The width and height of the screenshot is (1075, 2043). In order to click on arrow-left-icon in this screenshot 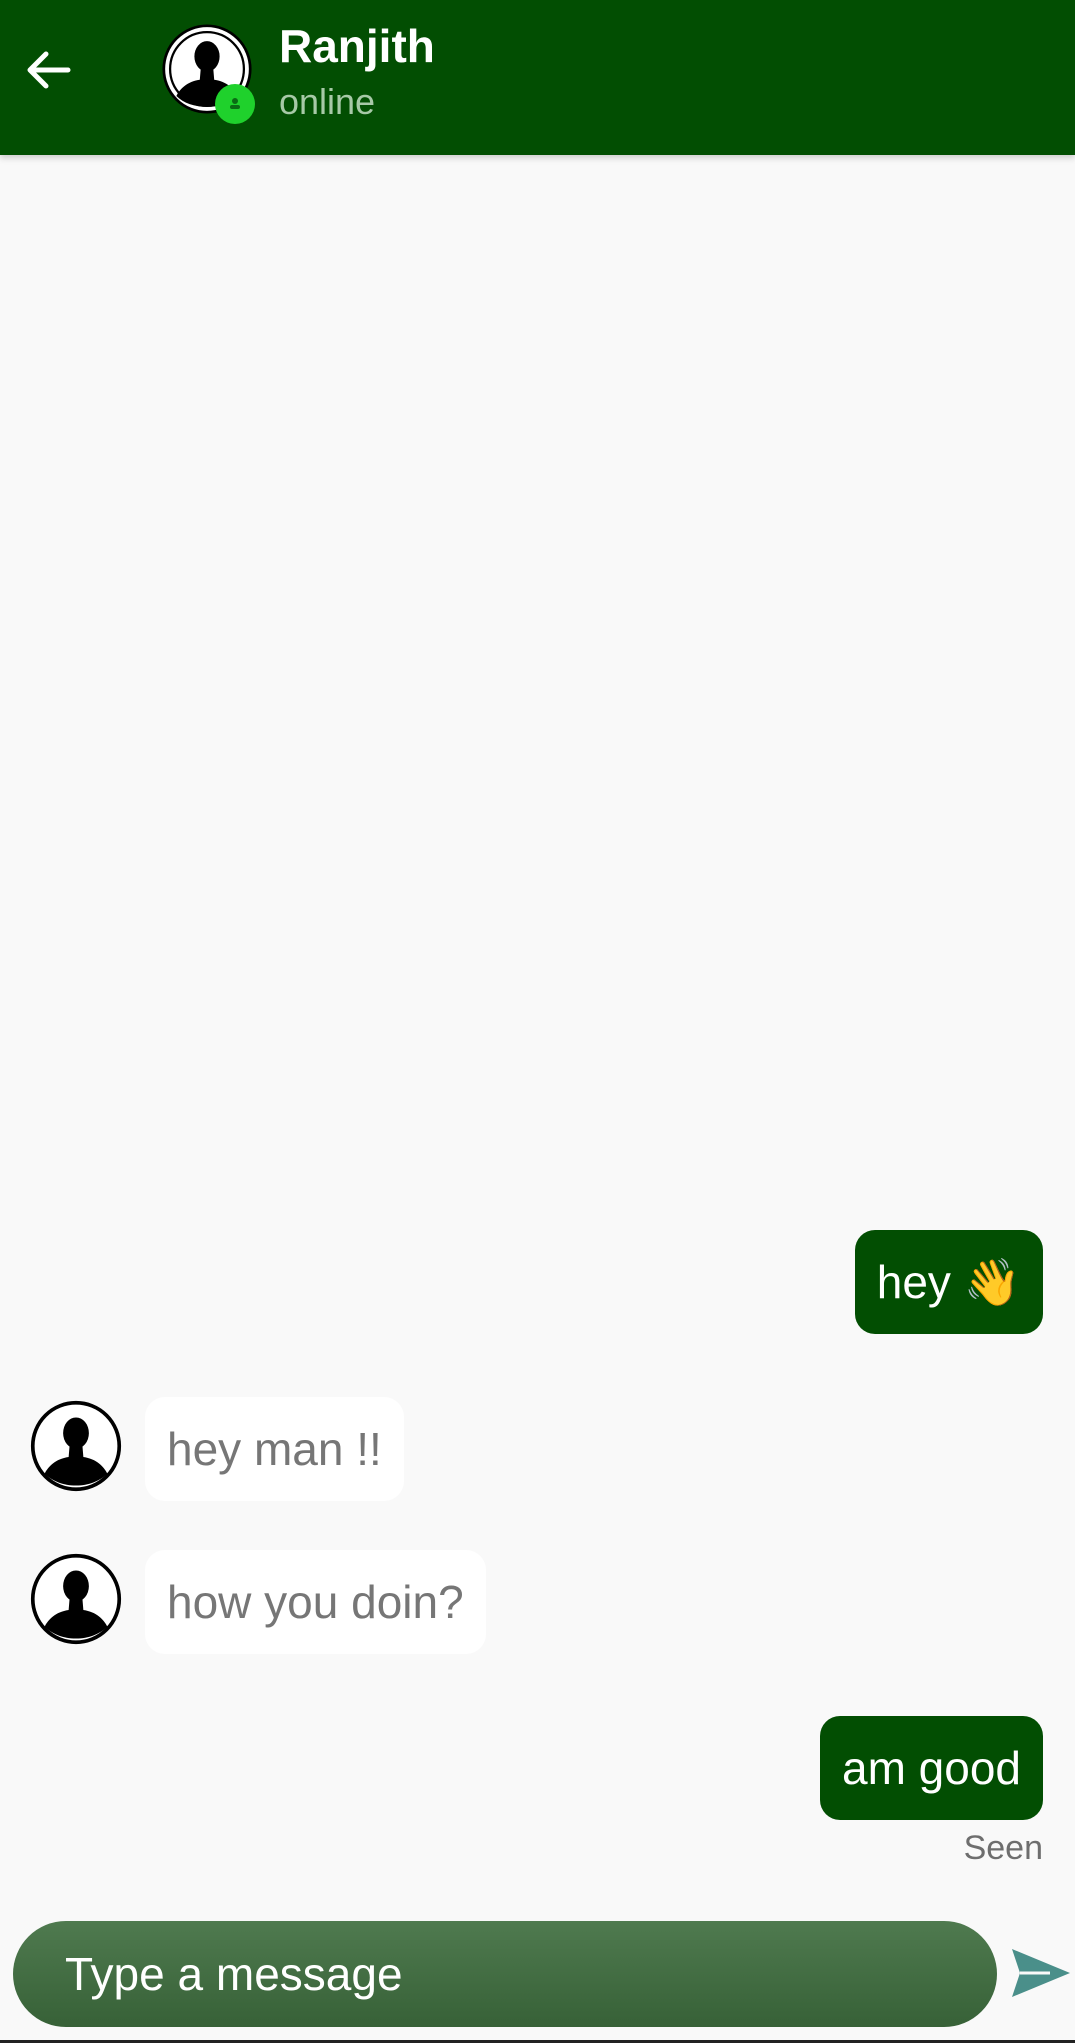, I will do `click(49, 70)`.